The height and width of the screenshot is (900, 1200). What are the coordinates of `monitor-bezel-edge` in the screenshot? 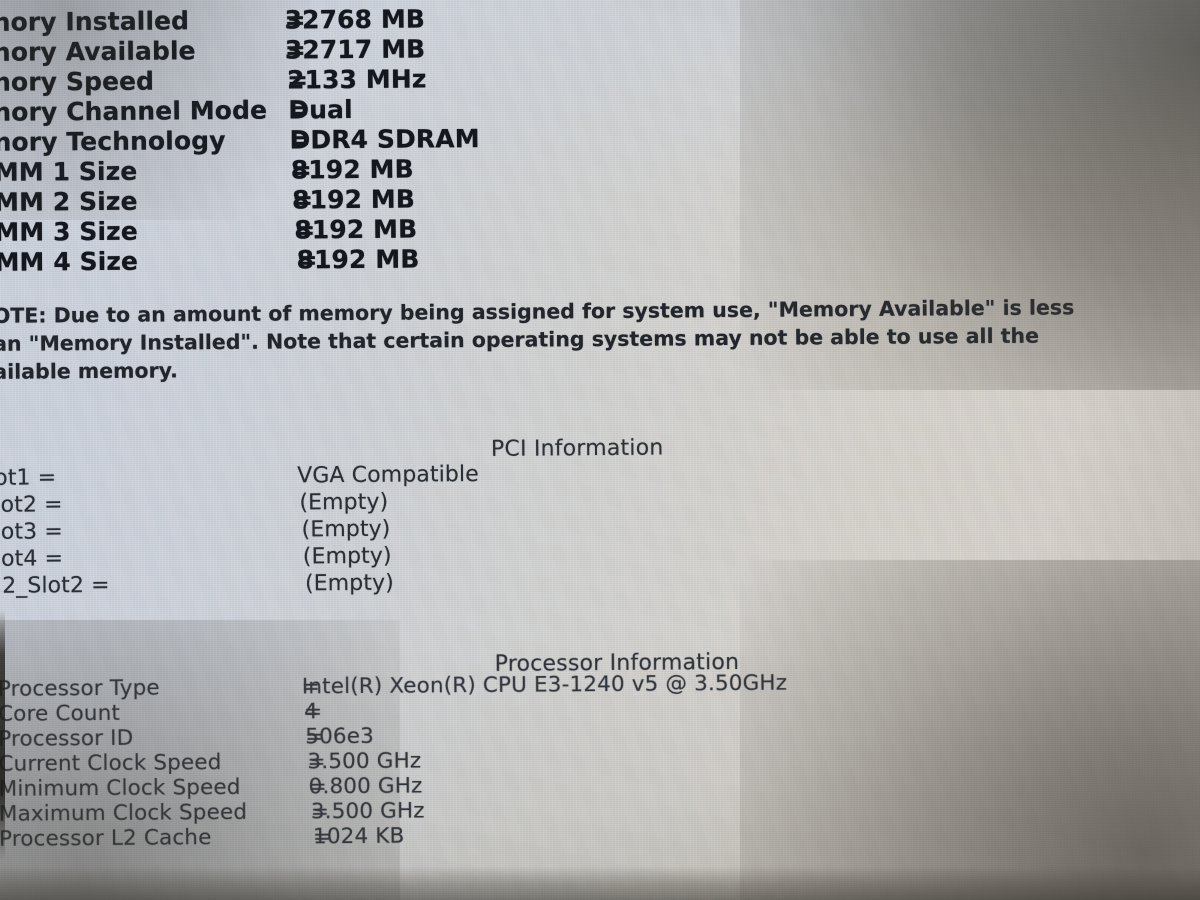 It's located at (2, 735).